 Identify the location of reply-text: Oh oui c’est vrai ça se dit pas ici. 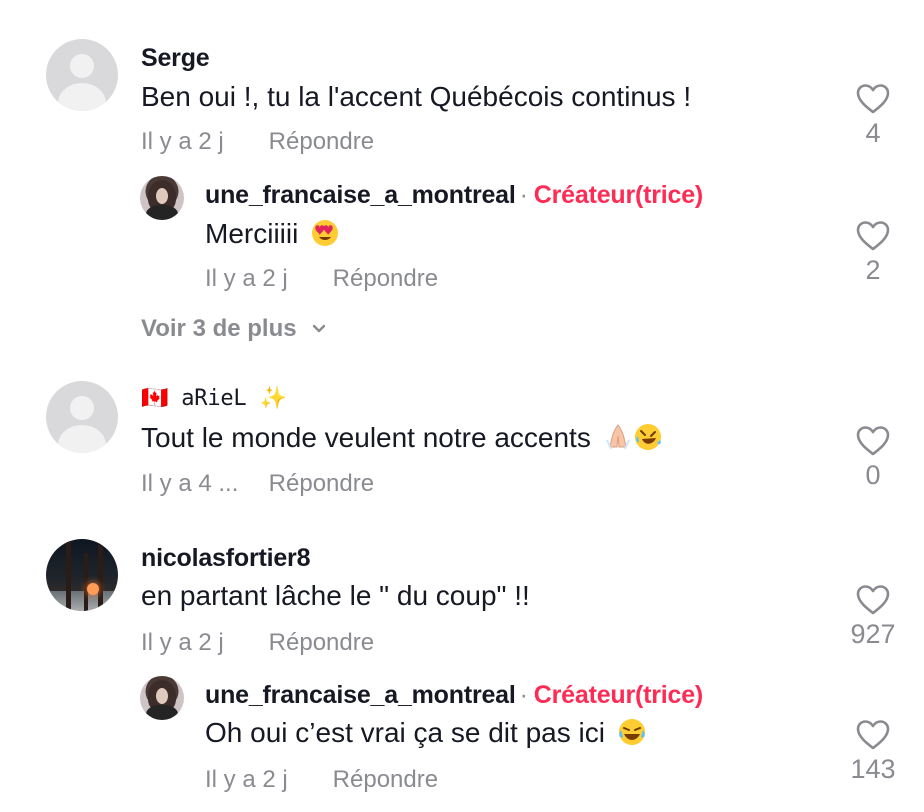
(405, 732).